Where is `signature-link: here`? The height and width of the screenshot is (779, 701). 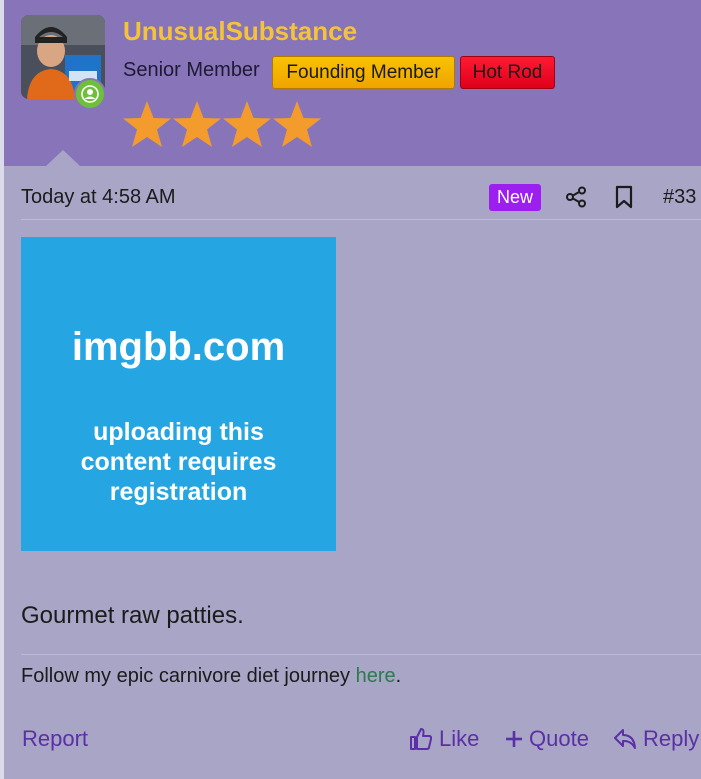 signature-link: here is located at coordinates (376, 676).